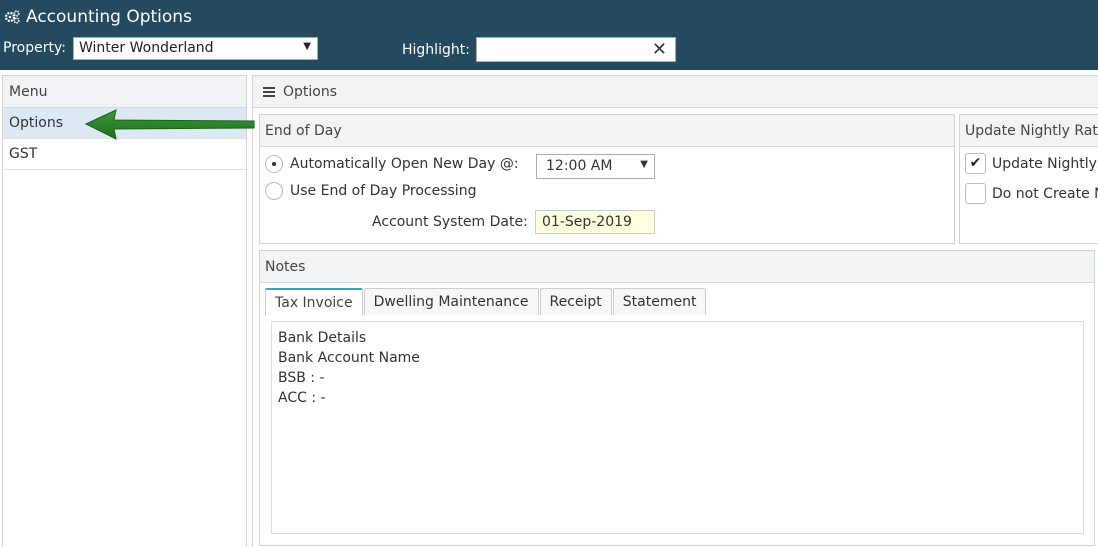 The height and width of the screenshot is (547, 1098). Describe the element at coordinates (169, 124) in the screenshot. I see `pointer-arrow-icon` at that location.